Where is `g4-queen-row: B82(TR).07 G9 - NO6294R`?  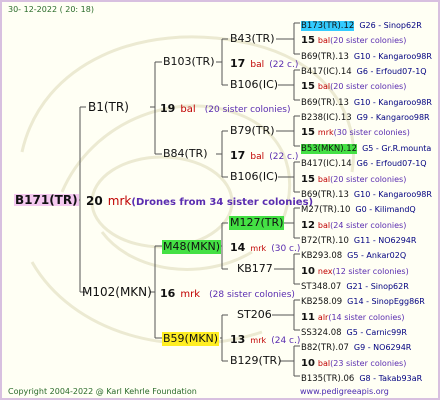
g4-queen-row: B82(TR).07 G9 - NO6294R is located at coordinates (356, 346).